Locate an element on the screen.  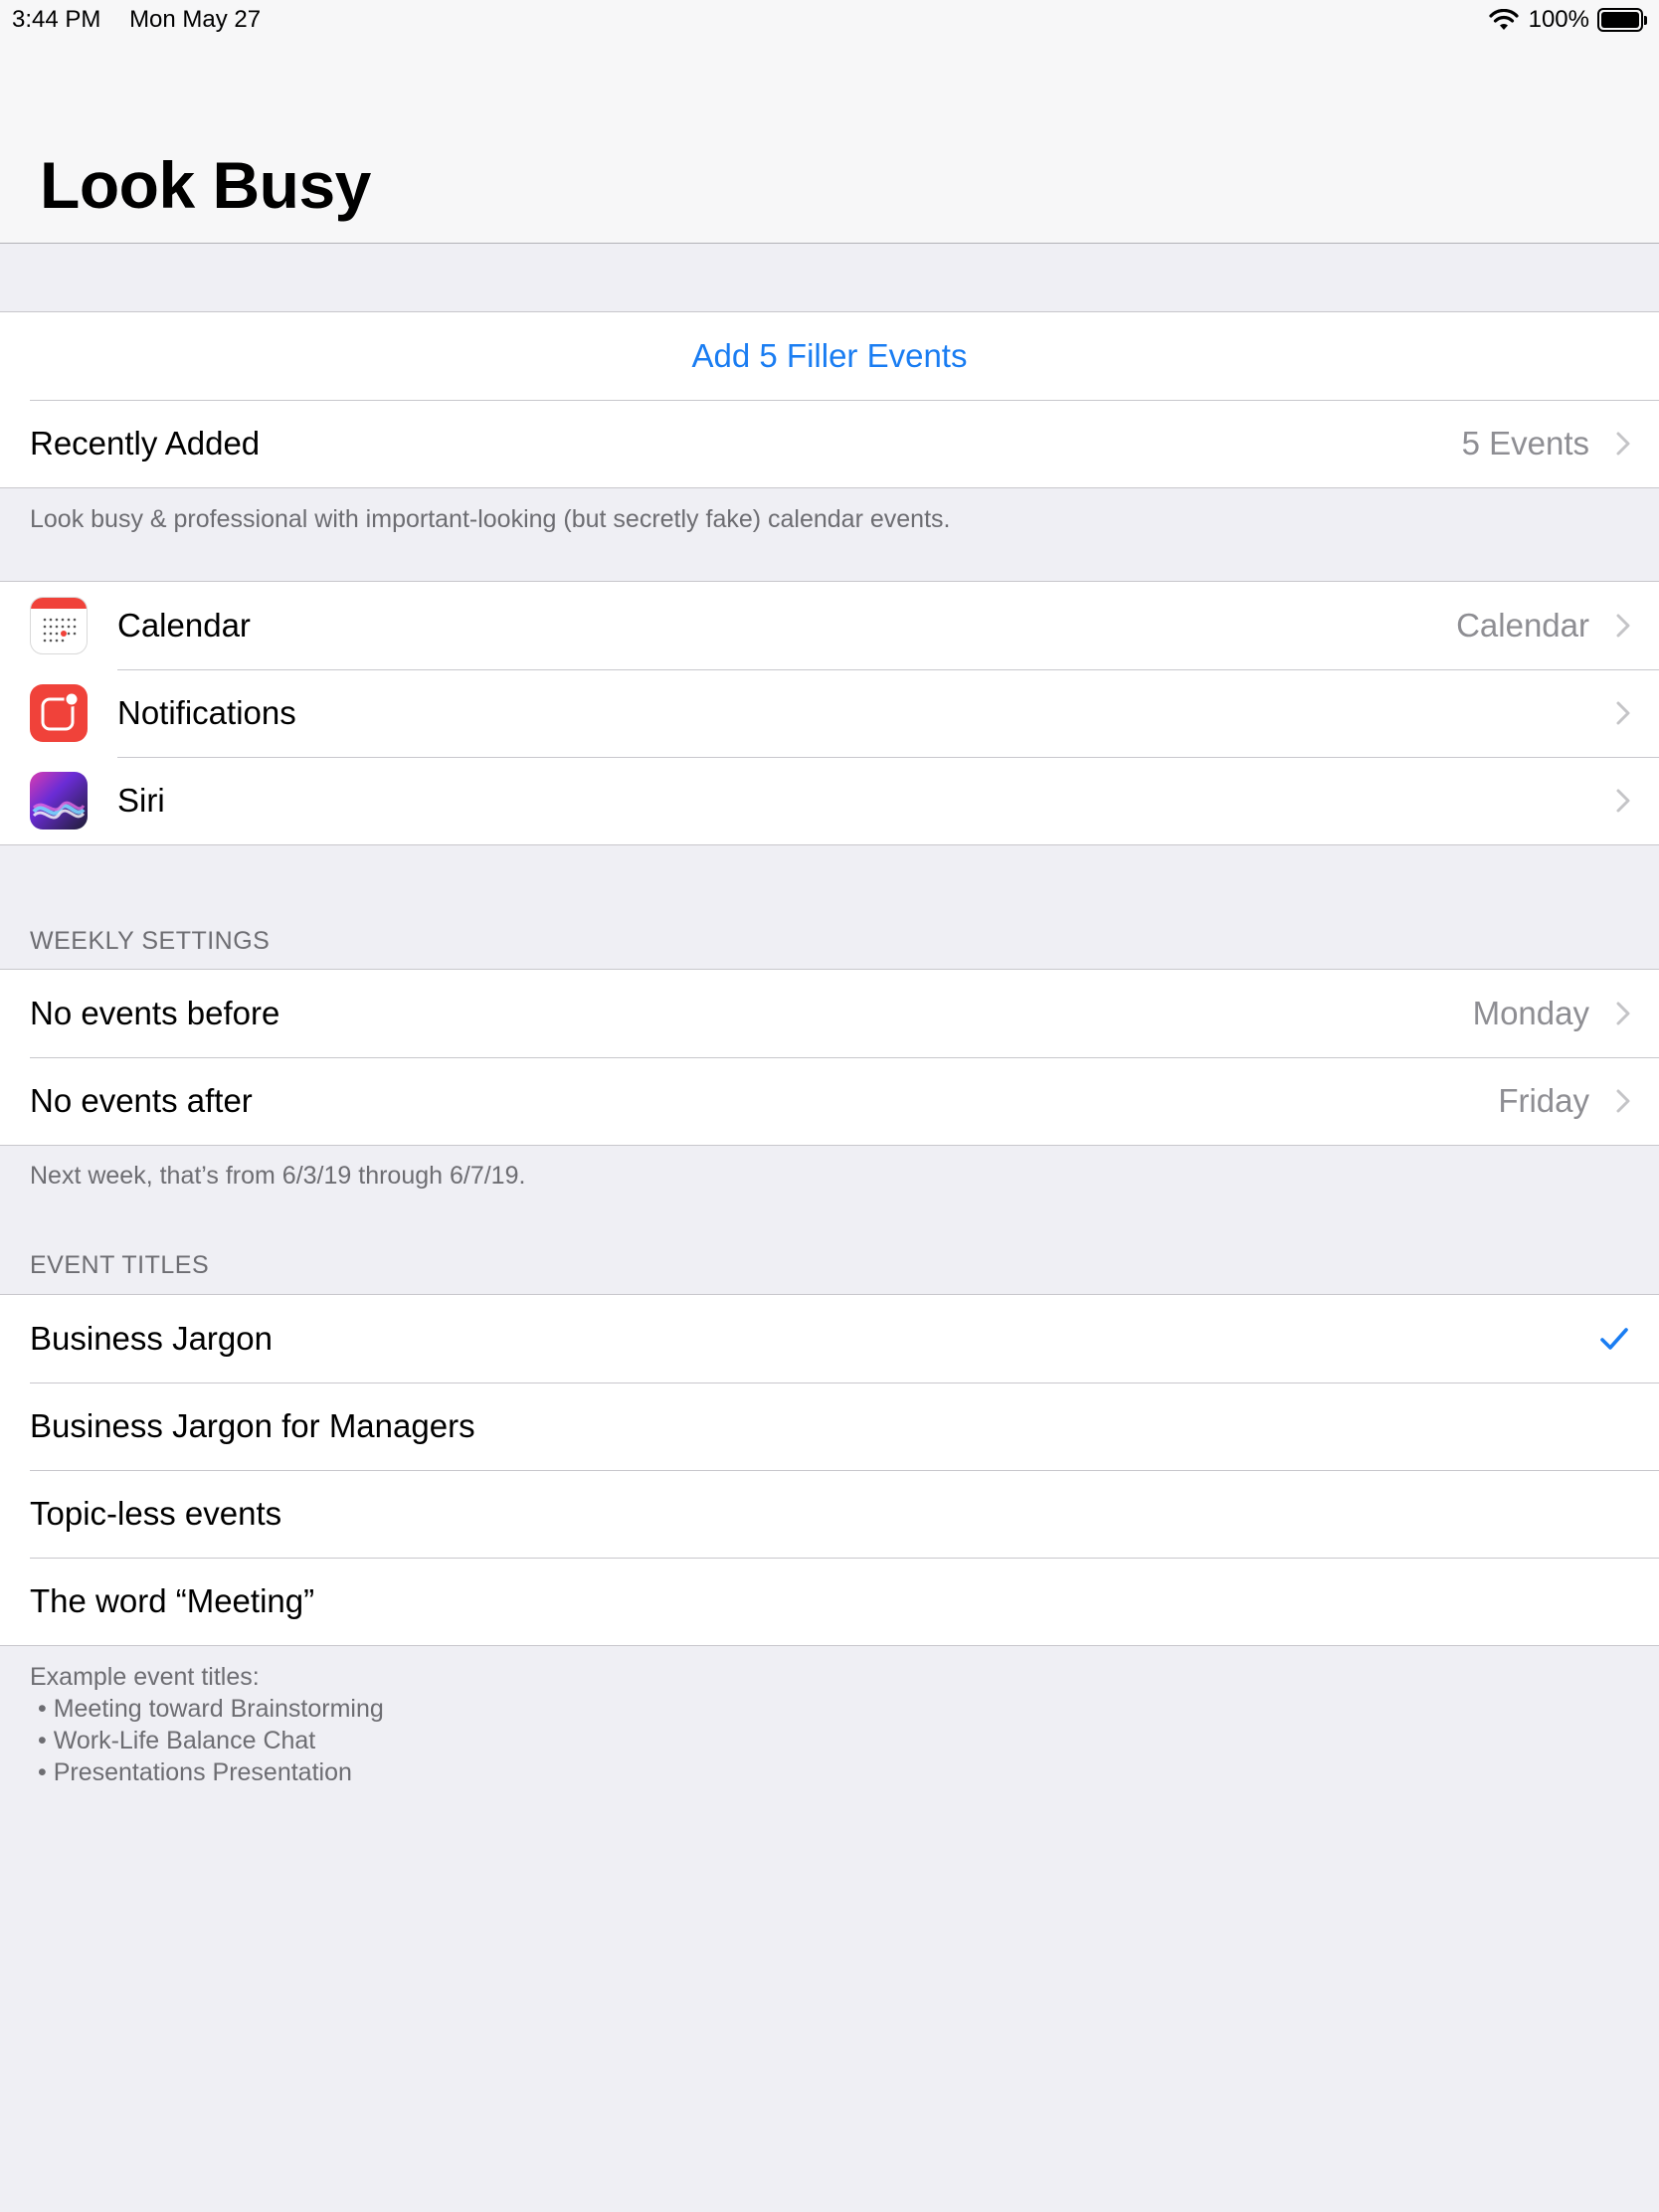
notifications-label: Notifications is located at coordinates (206, 712).